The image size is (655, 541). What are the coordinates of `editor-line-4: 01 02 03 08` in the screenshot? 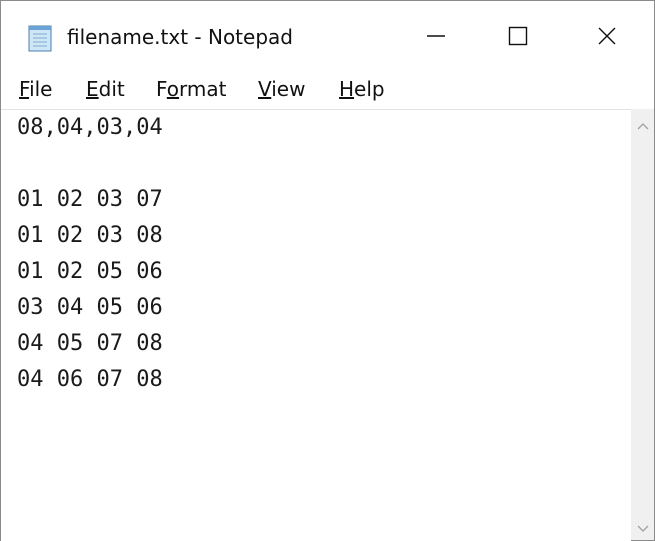 It's located at (90, 235).